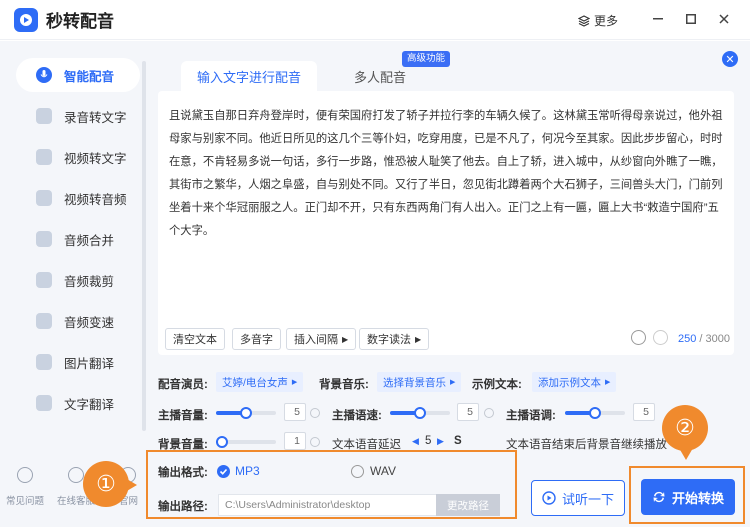 The width and height of the screenshot is (750, 527). I want to click on undo-icon, so click(638, 337).